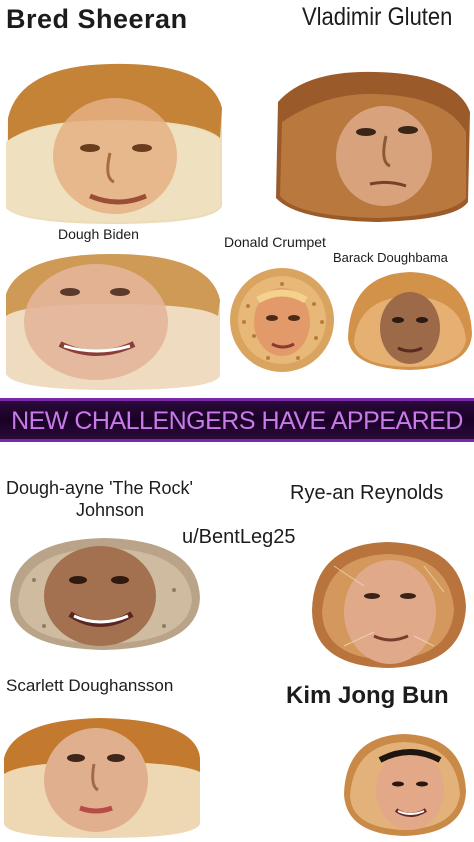  What do you see at coordinates (389, 605) in the screenshot?
I see `bread-ryan-image` at bounding box center [389, 605].